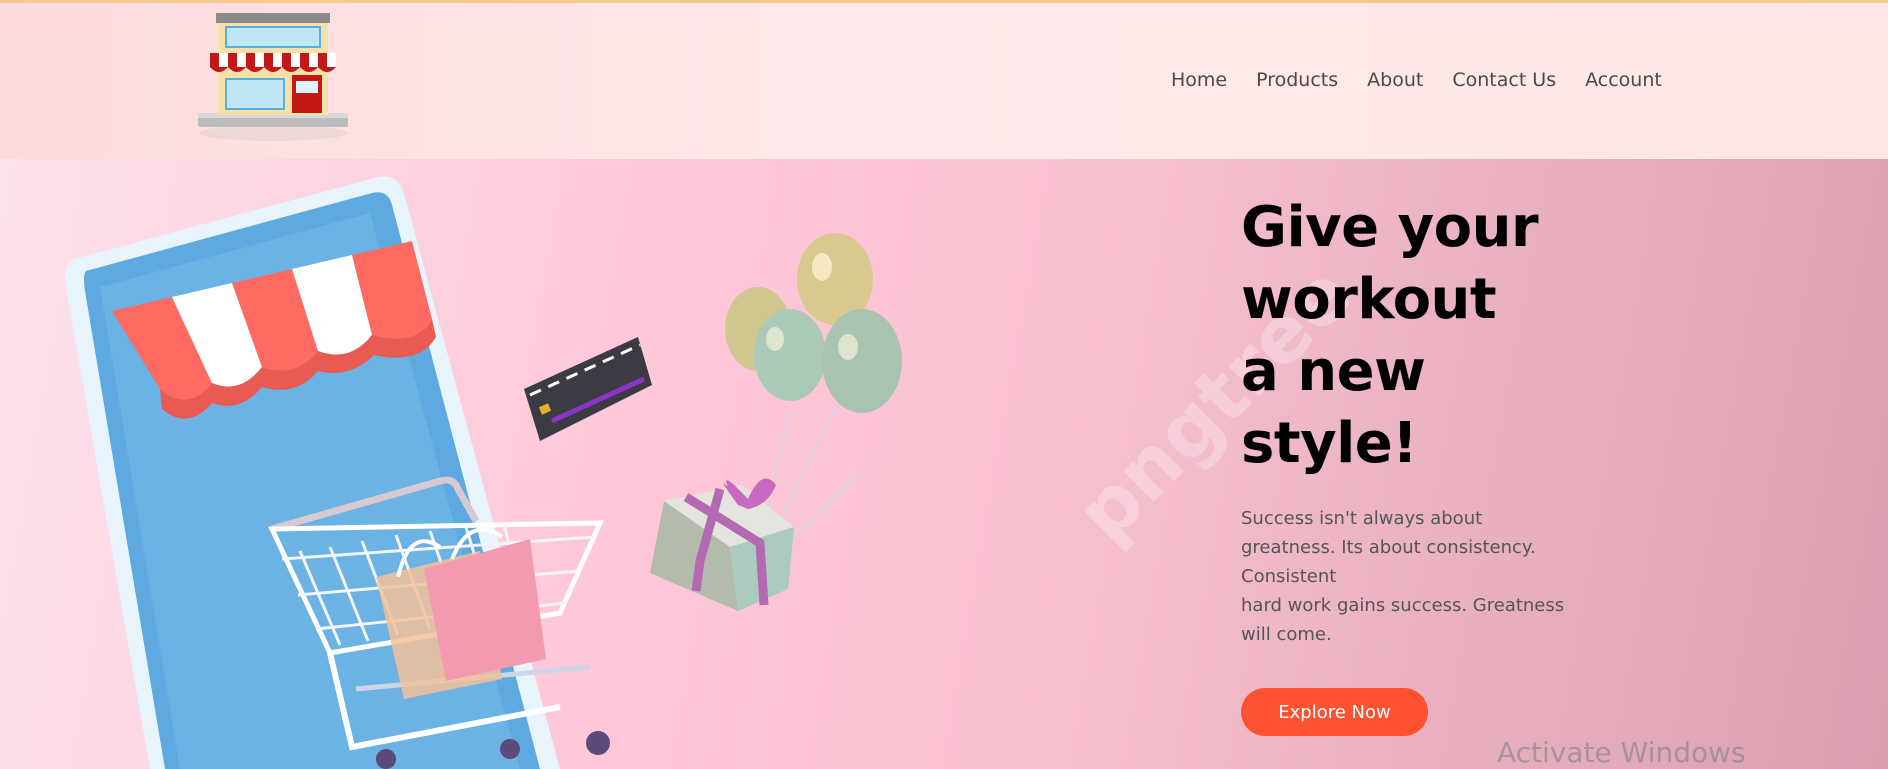 This screenshot has height=769, width=1888. What do you see at coordinates (1289, 576) in the screenshot?
I see `hero-description-line: Consistent` at bounding box center [1289, 576].